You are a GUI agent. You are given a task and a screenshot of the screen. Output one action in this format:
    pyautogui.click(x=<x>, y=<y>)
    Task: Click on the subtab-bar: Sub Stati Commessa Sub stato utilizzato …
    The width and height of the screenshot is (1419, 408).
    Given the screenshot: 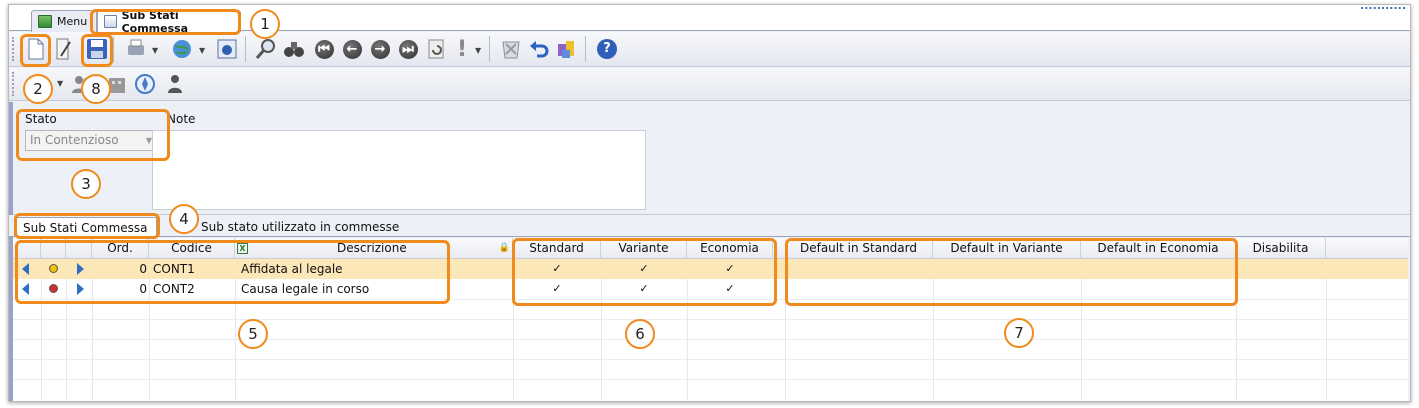 What is the action you would take?
    pyautogui.click(x=709, y=226)
    